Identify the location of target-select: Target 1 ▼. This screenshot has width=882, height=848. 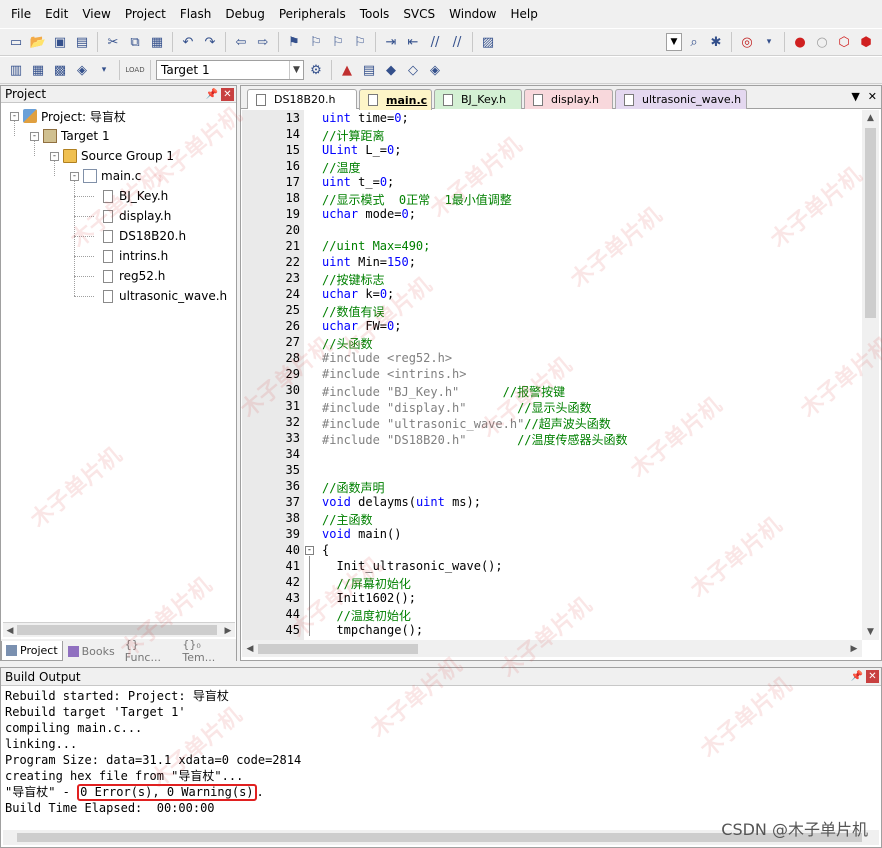
(230, 70).